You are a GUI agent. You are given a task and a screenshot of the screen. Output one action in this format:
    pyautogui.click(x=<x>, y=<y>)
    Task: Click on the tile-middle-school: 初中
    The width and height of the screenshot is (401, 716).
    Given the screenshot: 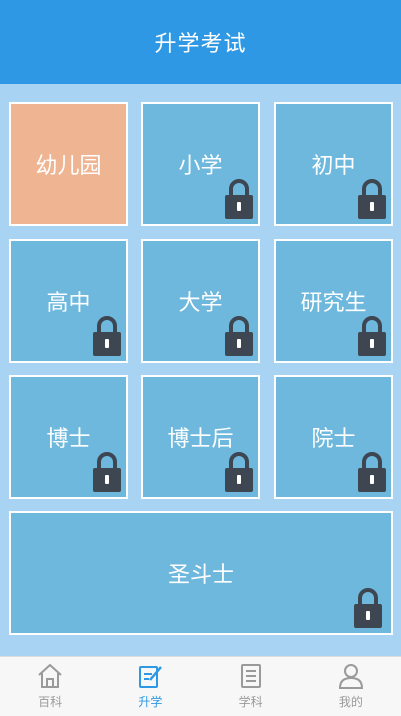 What is the action you would take?
    pyautogui.click(x=333, y=164)
    